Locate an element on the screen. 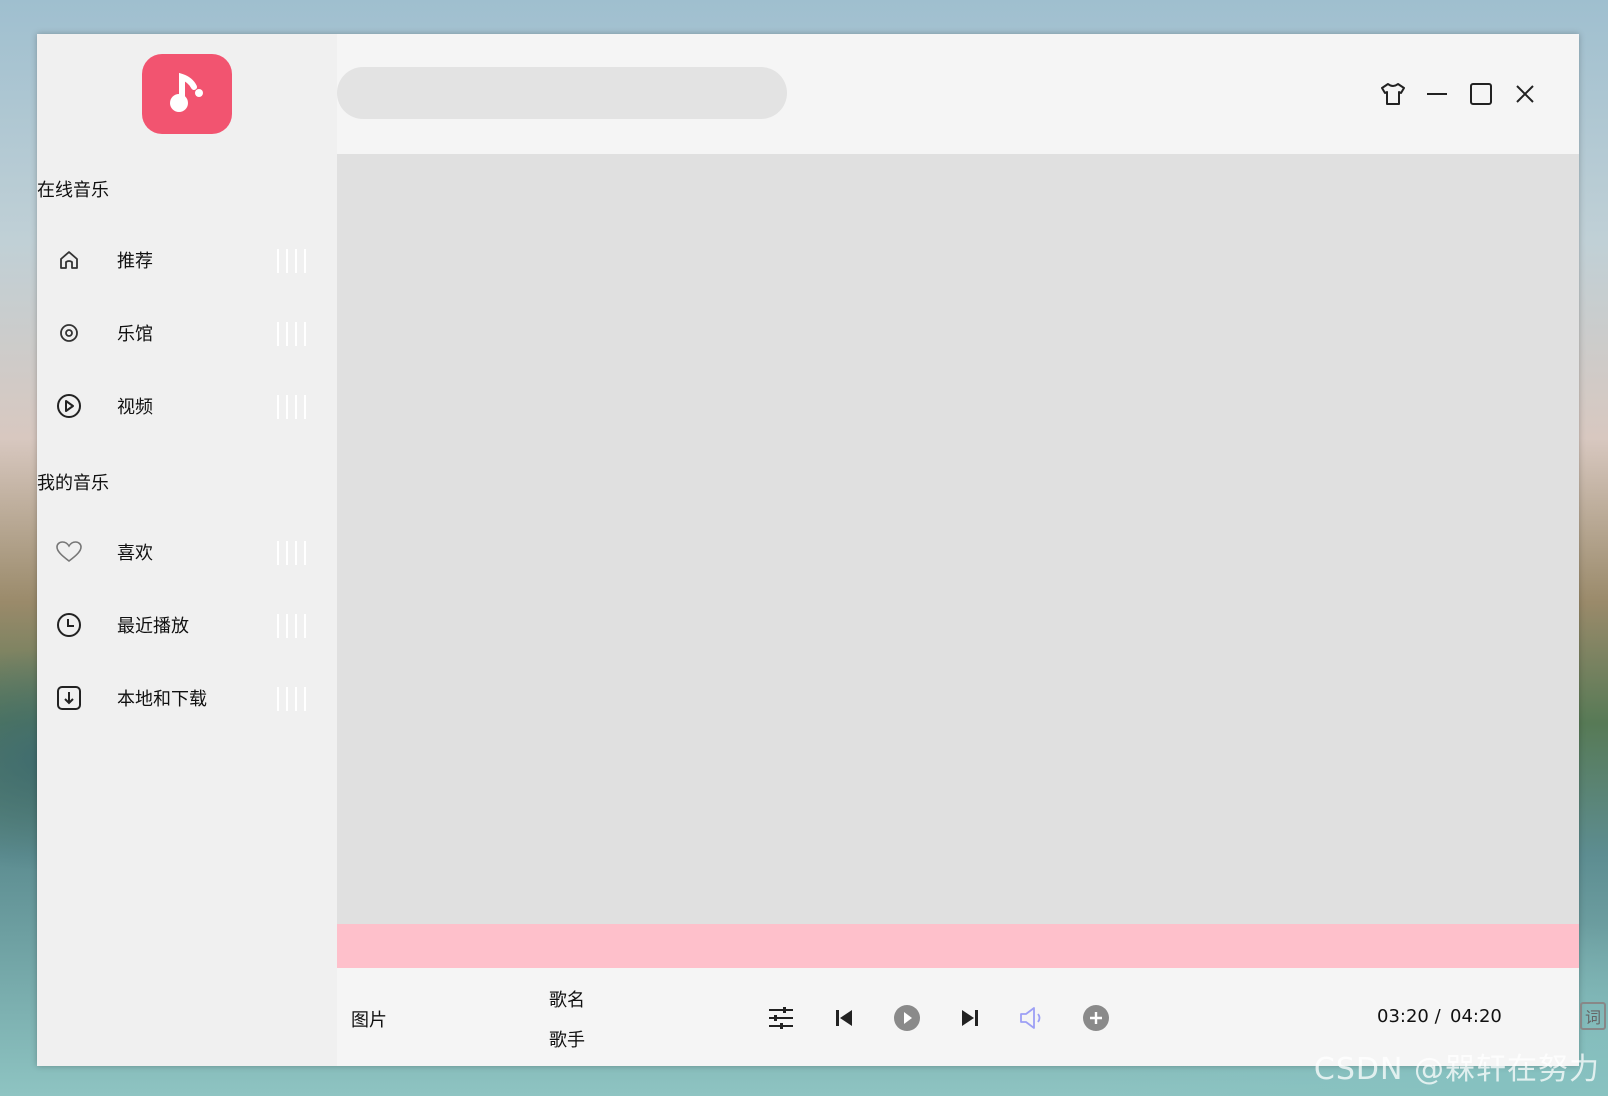 The width and height of the screenshot is (1608, 1096). minimize-button is located at coordinates (1437, 94).